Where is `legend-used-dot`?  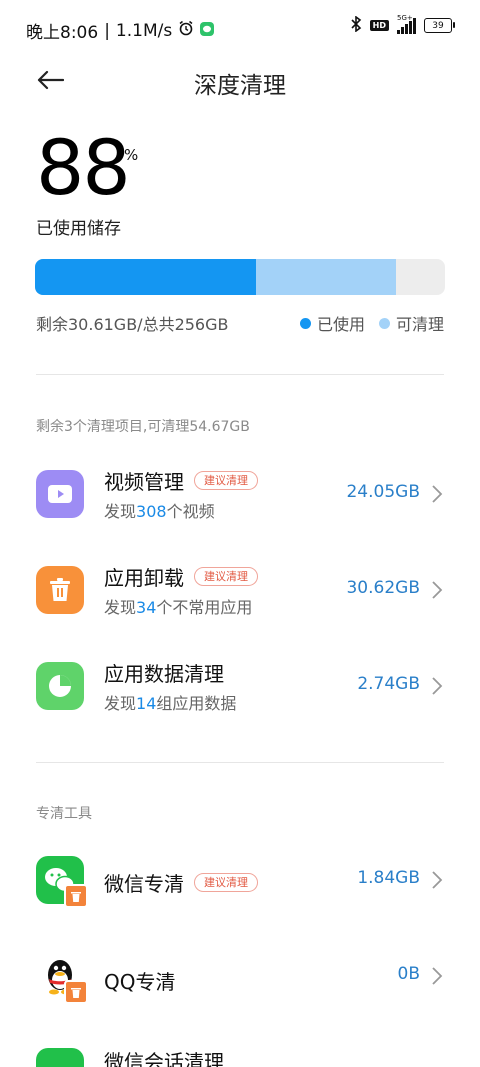 legend-used-dot is located at coordinates (305, 323).